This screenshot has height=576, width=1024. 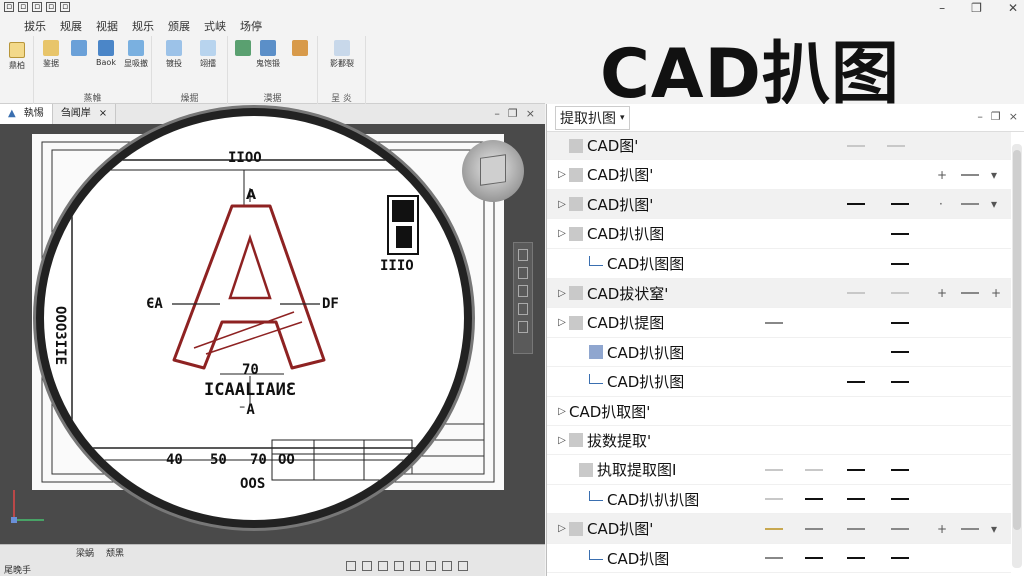 What do you see at coordinates (107, 26) in the screenshot?
I see `tab-2: 视据` at bounding box center [107, 26].